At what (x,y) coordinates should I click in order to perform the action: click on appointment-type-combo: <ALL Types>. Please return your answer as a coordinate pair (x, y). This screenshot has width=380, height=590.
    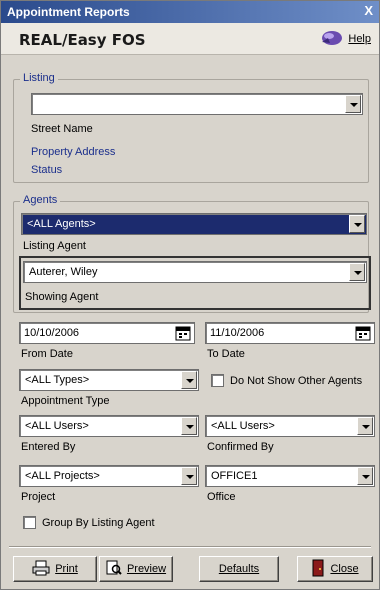
    Looking at the image, I should click on (109, 380).